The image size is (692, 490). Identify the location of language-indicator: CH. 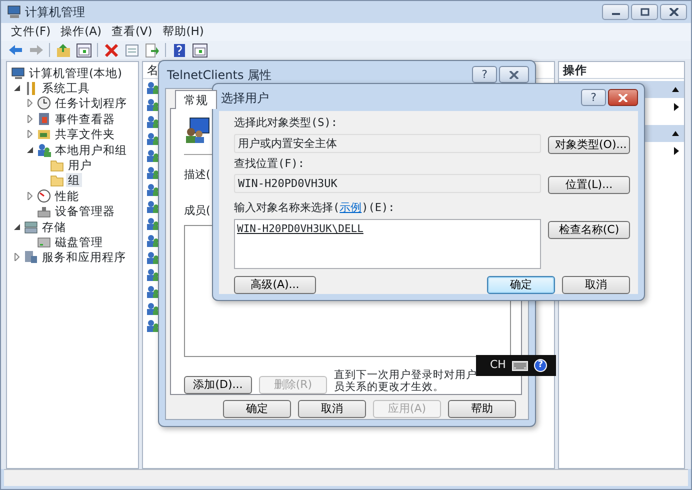
(498, 365).